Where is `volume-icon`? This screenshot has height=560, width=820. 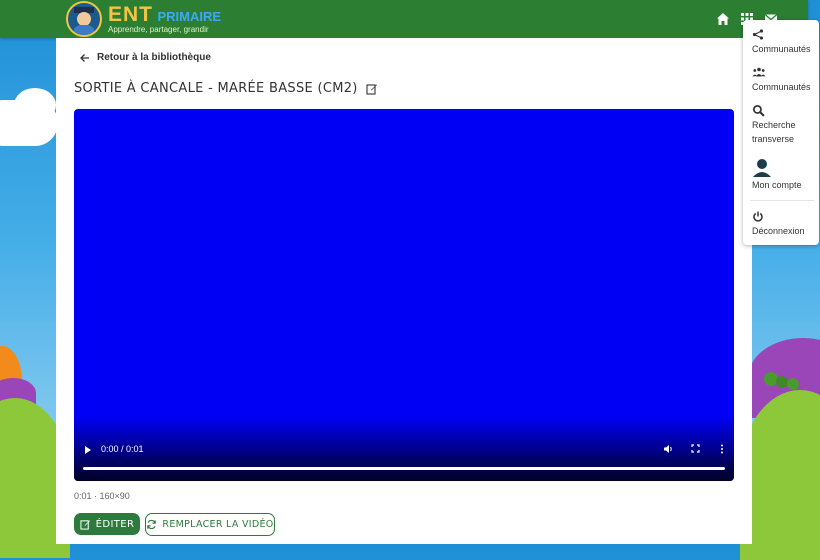 volume-icon is located at coordinates (668, 449).